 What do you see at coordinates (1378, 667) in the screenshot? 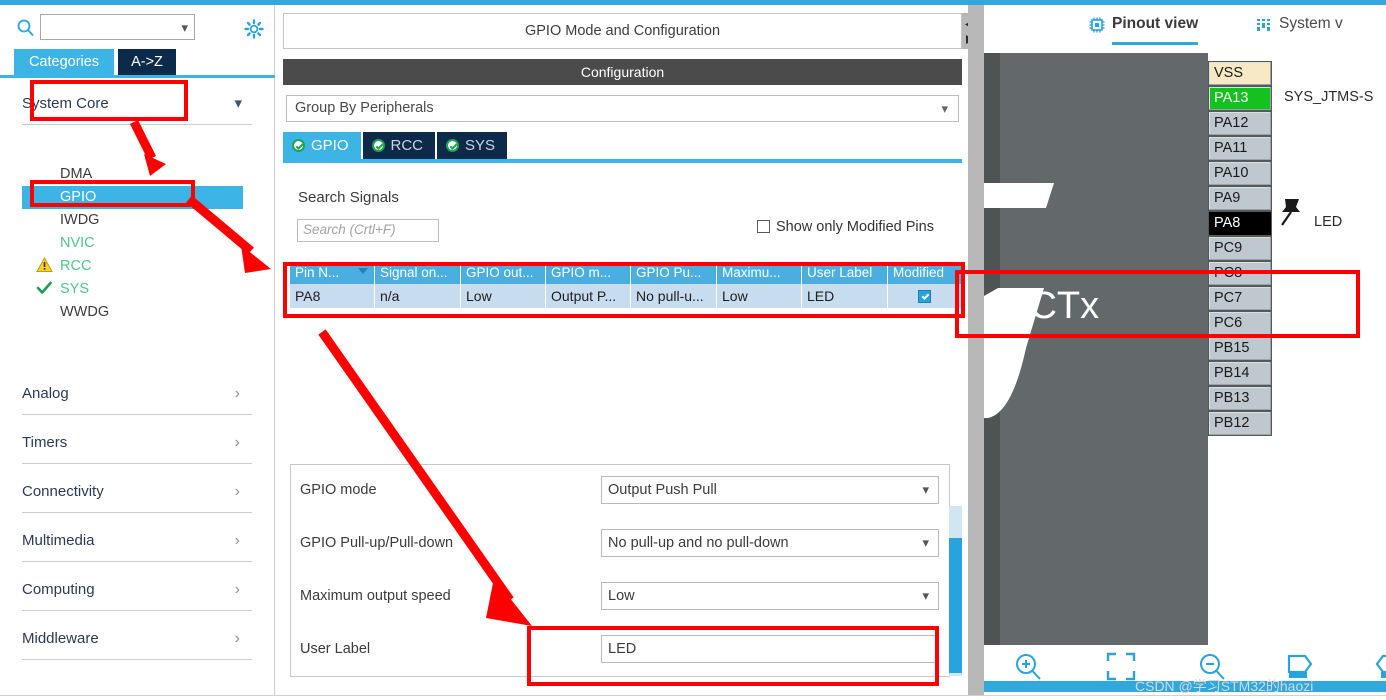
I see `rotate-left-icon` at bounding box center [1378, 667].